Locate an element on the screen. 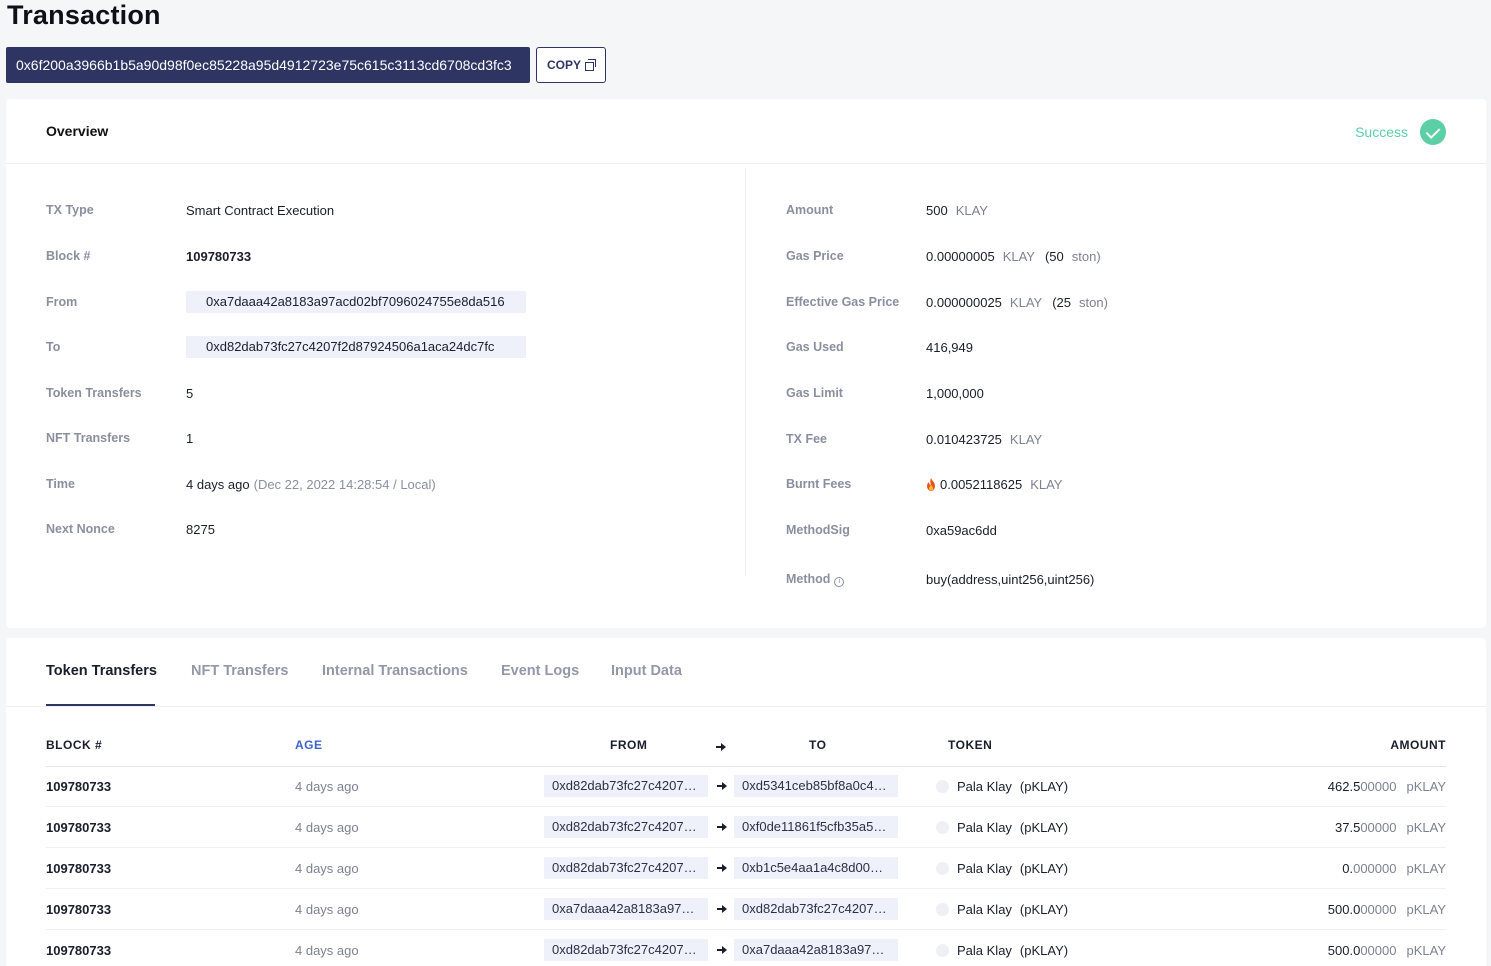 The image size is (1491, 966). tx-fee-value: 0.010423725 KLAY is located at coordinates (984, 439).